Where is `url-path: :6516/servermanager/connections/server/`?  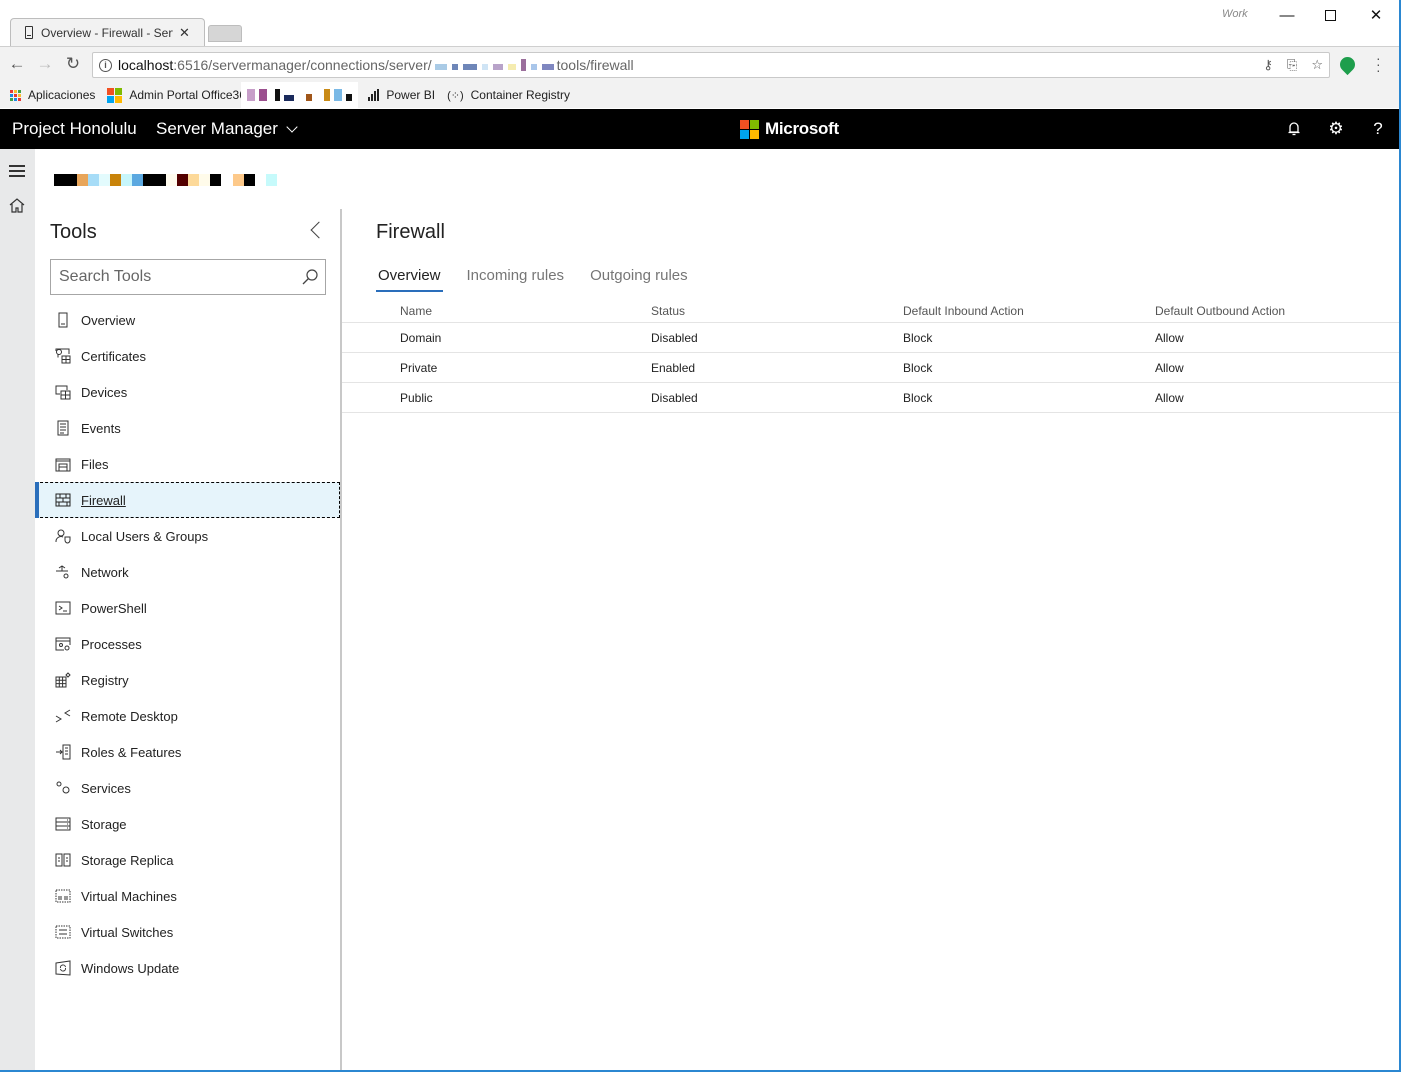
url-path: :6516/servermanager/connections/server/ is located at coordinates (302, 65).